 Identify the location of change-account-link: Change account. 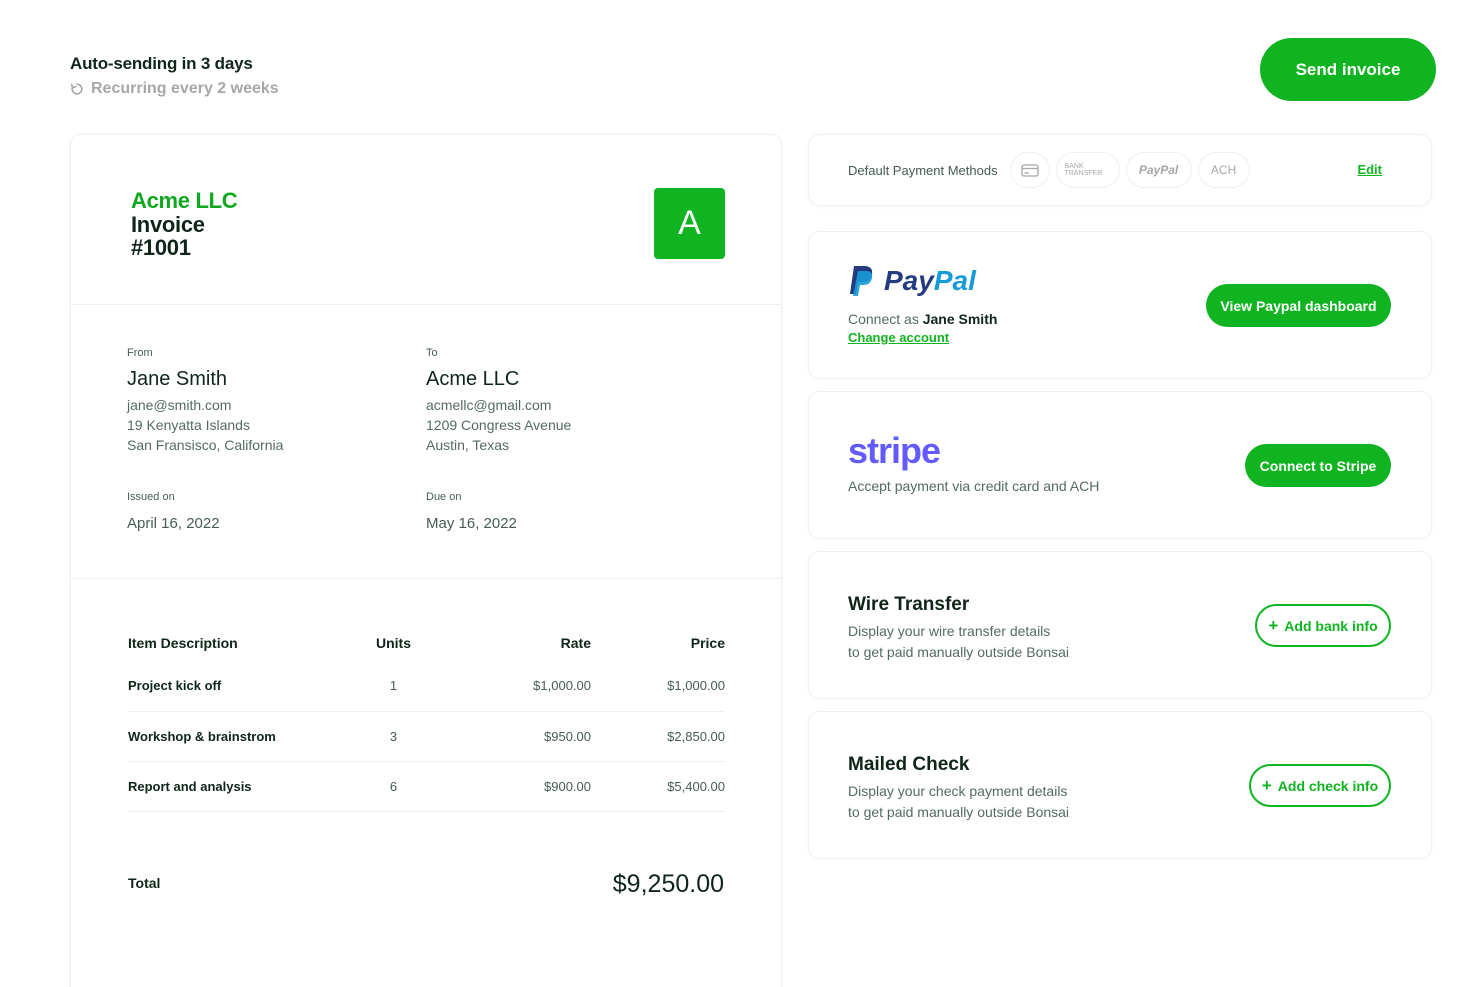
(898, 337).